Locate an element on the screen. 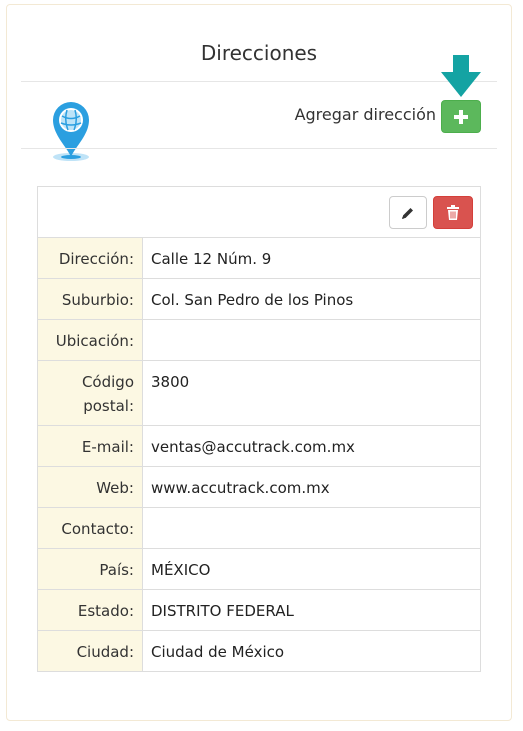 This screenshot has width=523, height=731. delete-address-button is located at coordinates (453, 212).